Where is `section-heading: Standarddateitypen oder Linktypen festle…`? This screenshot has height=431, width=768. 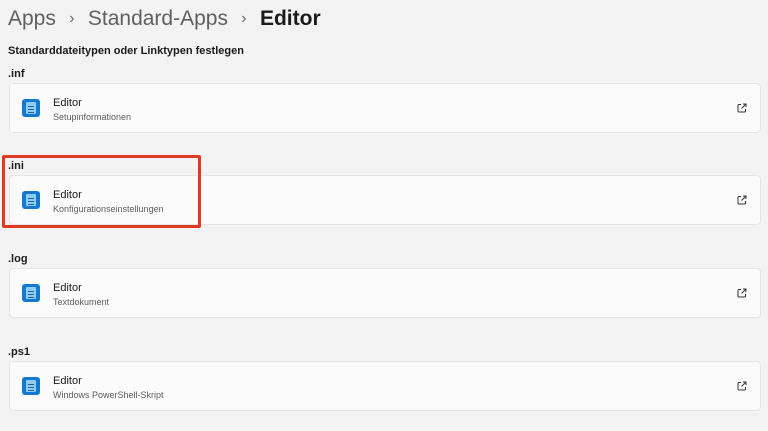 section-heading: Standarddateitypen oder Linktypen festle… is located at coordinates (126, 51).